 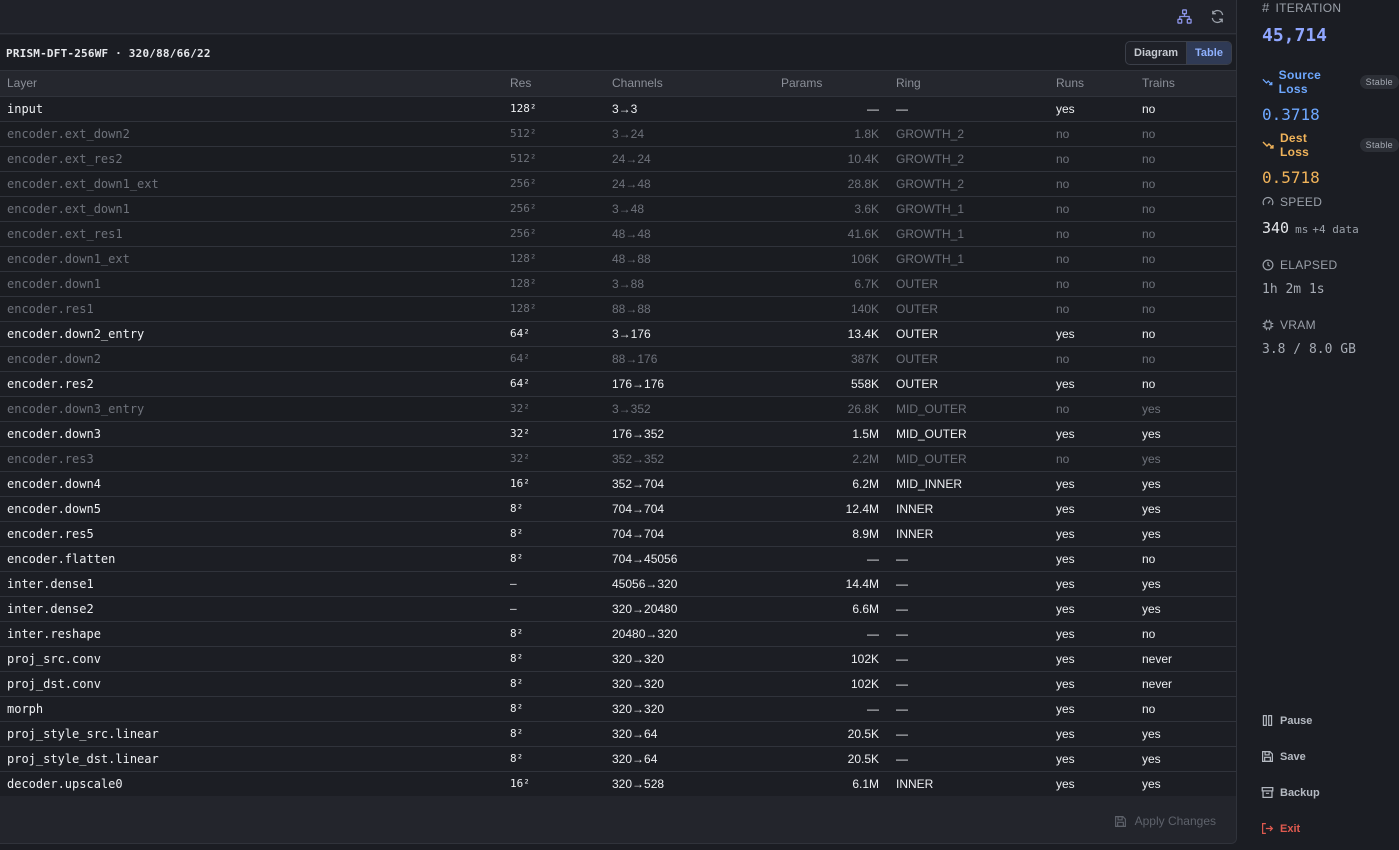 What do you see at coordinates (1156, 53) in the screenshot?
I see `diagram-view-button: Diagram` at bounding box center [1156, 53].